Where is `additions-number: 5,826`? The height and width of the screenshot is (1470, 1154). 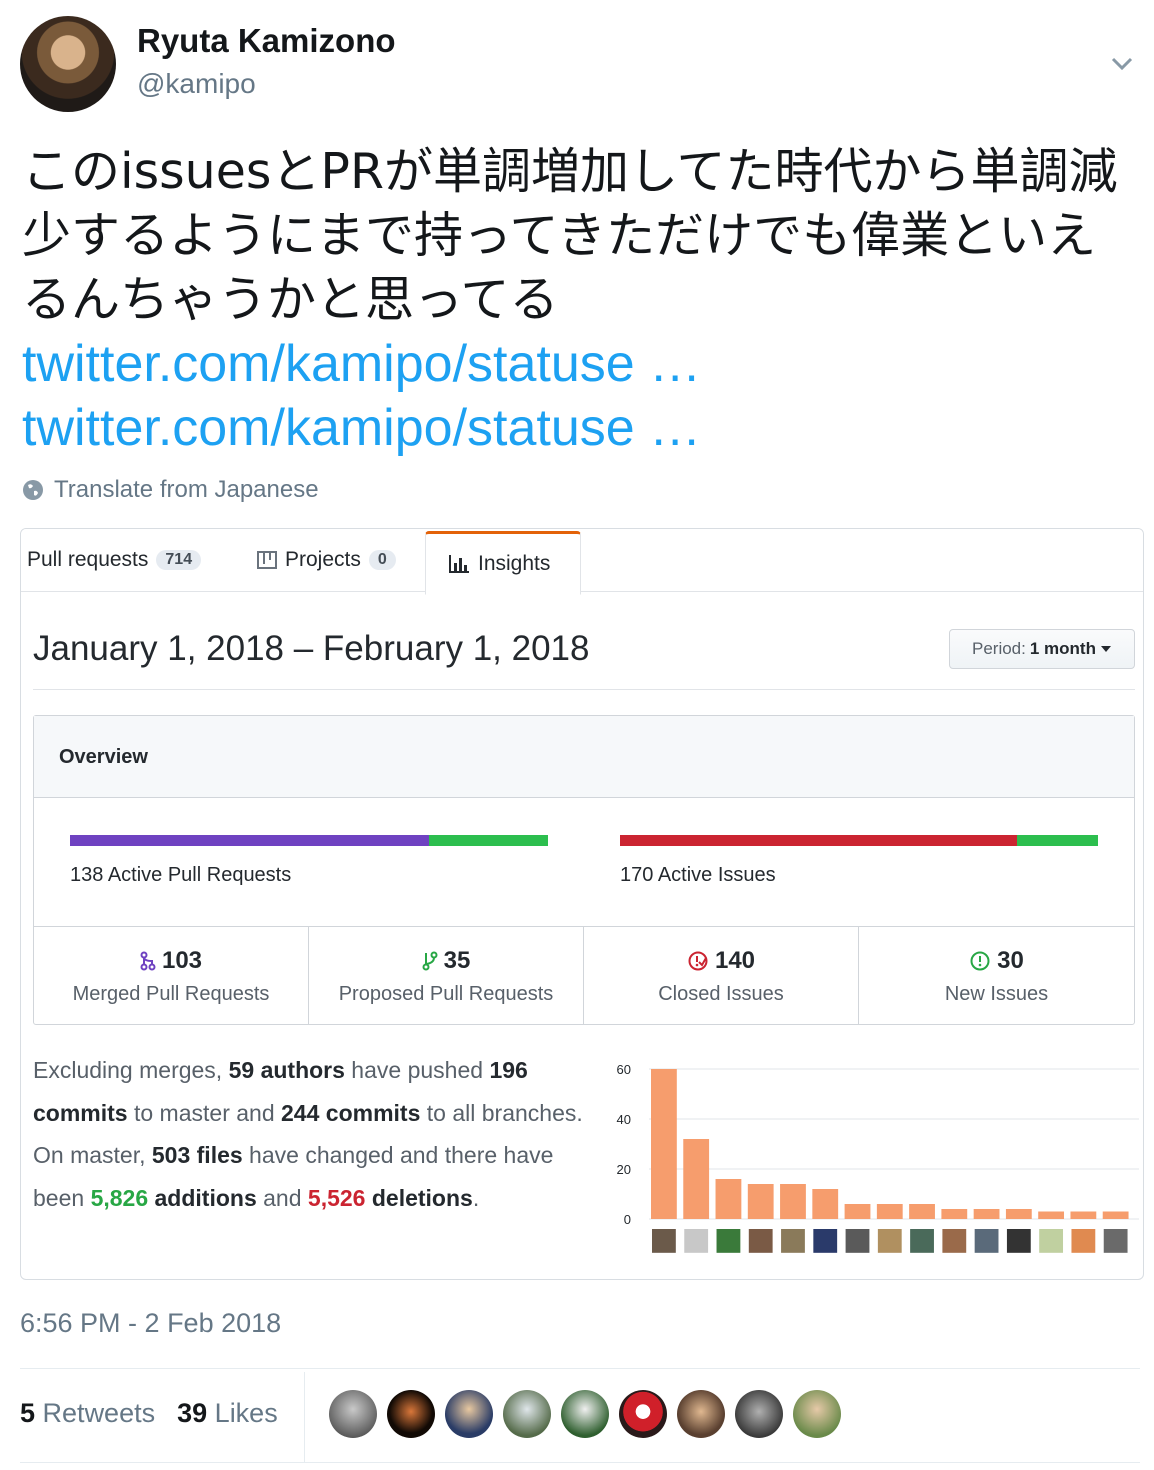
additions-number: 5,826 is located at coordinates (119, 1197).